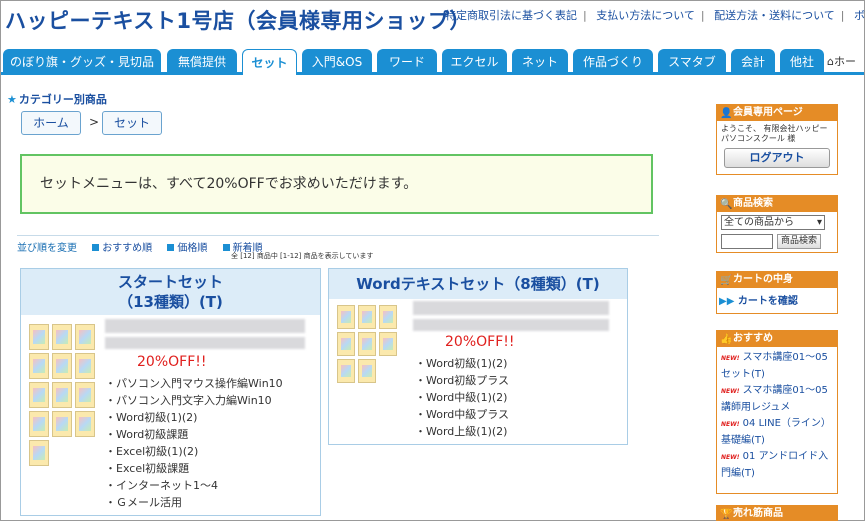 The image size is (865, 521). I want to click on tab-accounting: 会計, so click(753, 62).